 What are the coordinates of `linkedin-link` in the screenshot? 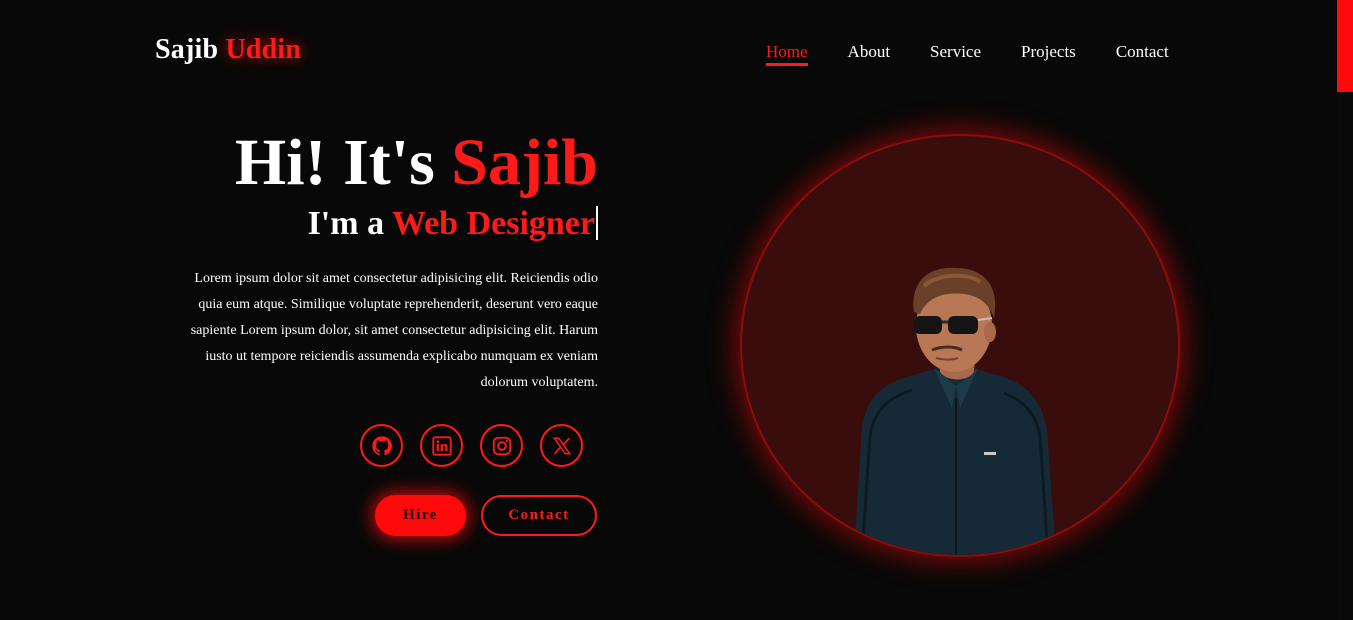 It's located at (441, 445).